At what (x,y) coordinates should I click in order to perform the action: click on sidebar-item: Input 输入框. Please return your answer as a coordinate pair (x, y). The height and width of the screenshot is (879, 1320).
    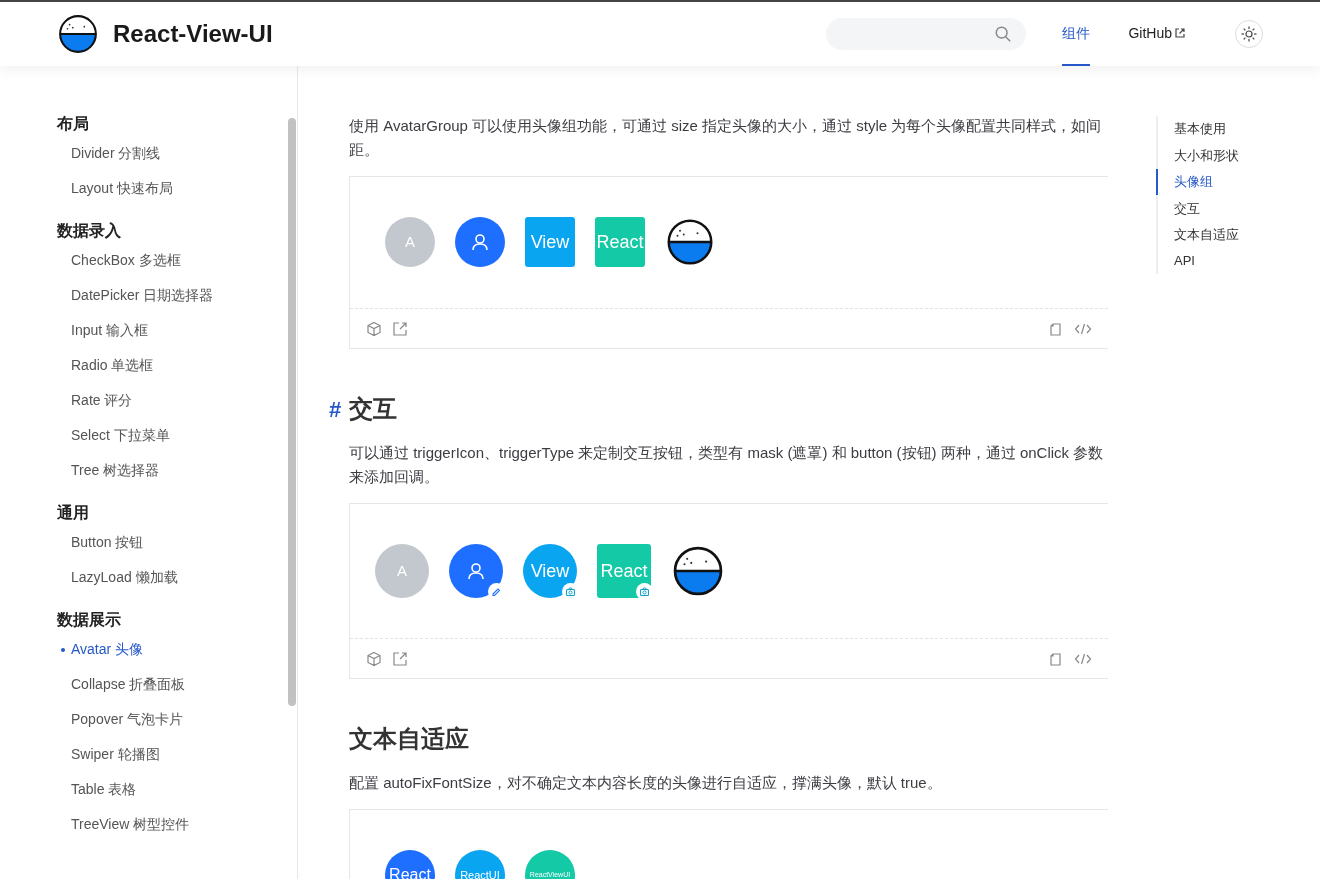
    Looking at the image, I should click on (177, 330).